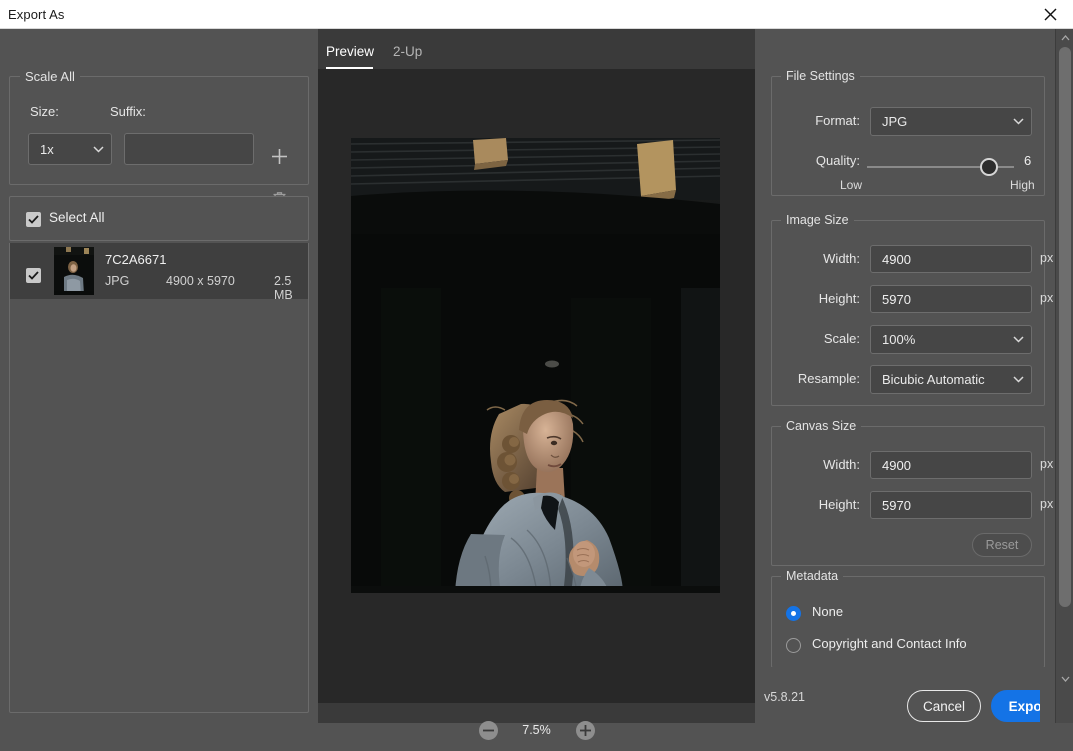  What do you see at coordinates (536, 14) in the screenshot?
I see `window-titlebar: Export As` at bounding box center [536, 14].